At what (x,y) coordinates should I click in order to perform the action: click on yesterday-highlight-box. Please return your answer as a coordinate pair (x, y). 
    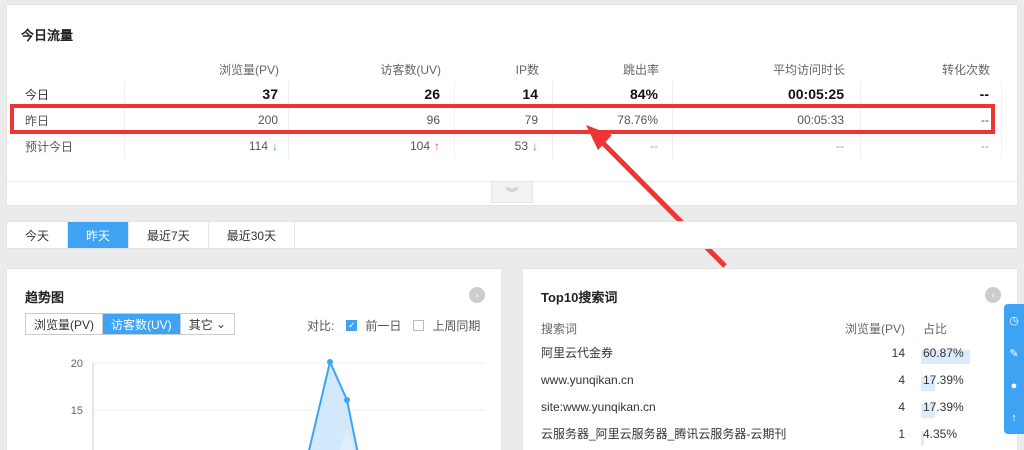
    Looking at the image, I should click on (502, 119).